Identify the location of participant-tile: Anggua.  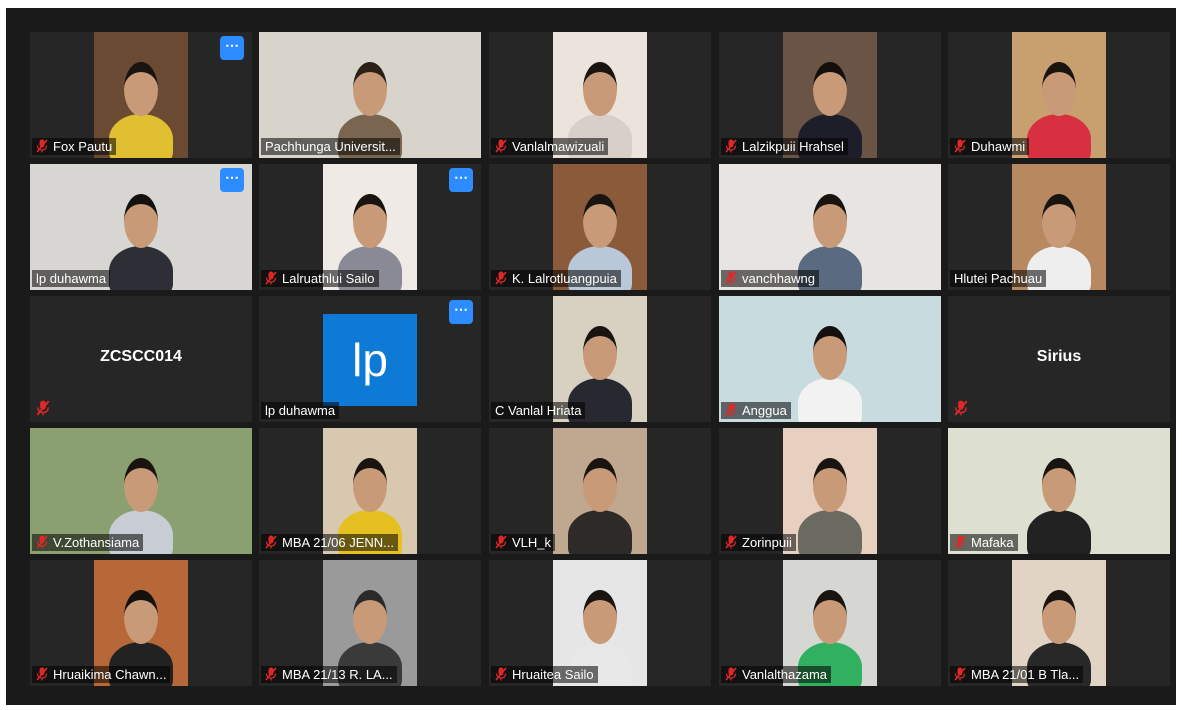
(830, 359).